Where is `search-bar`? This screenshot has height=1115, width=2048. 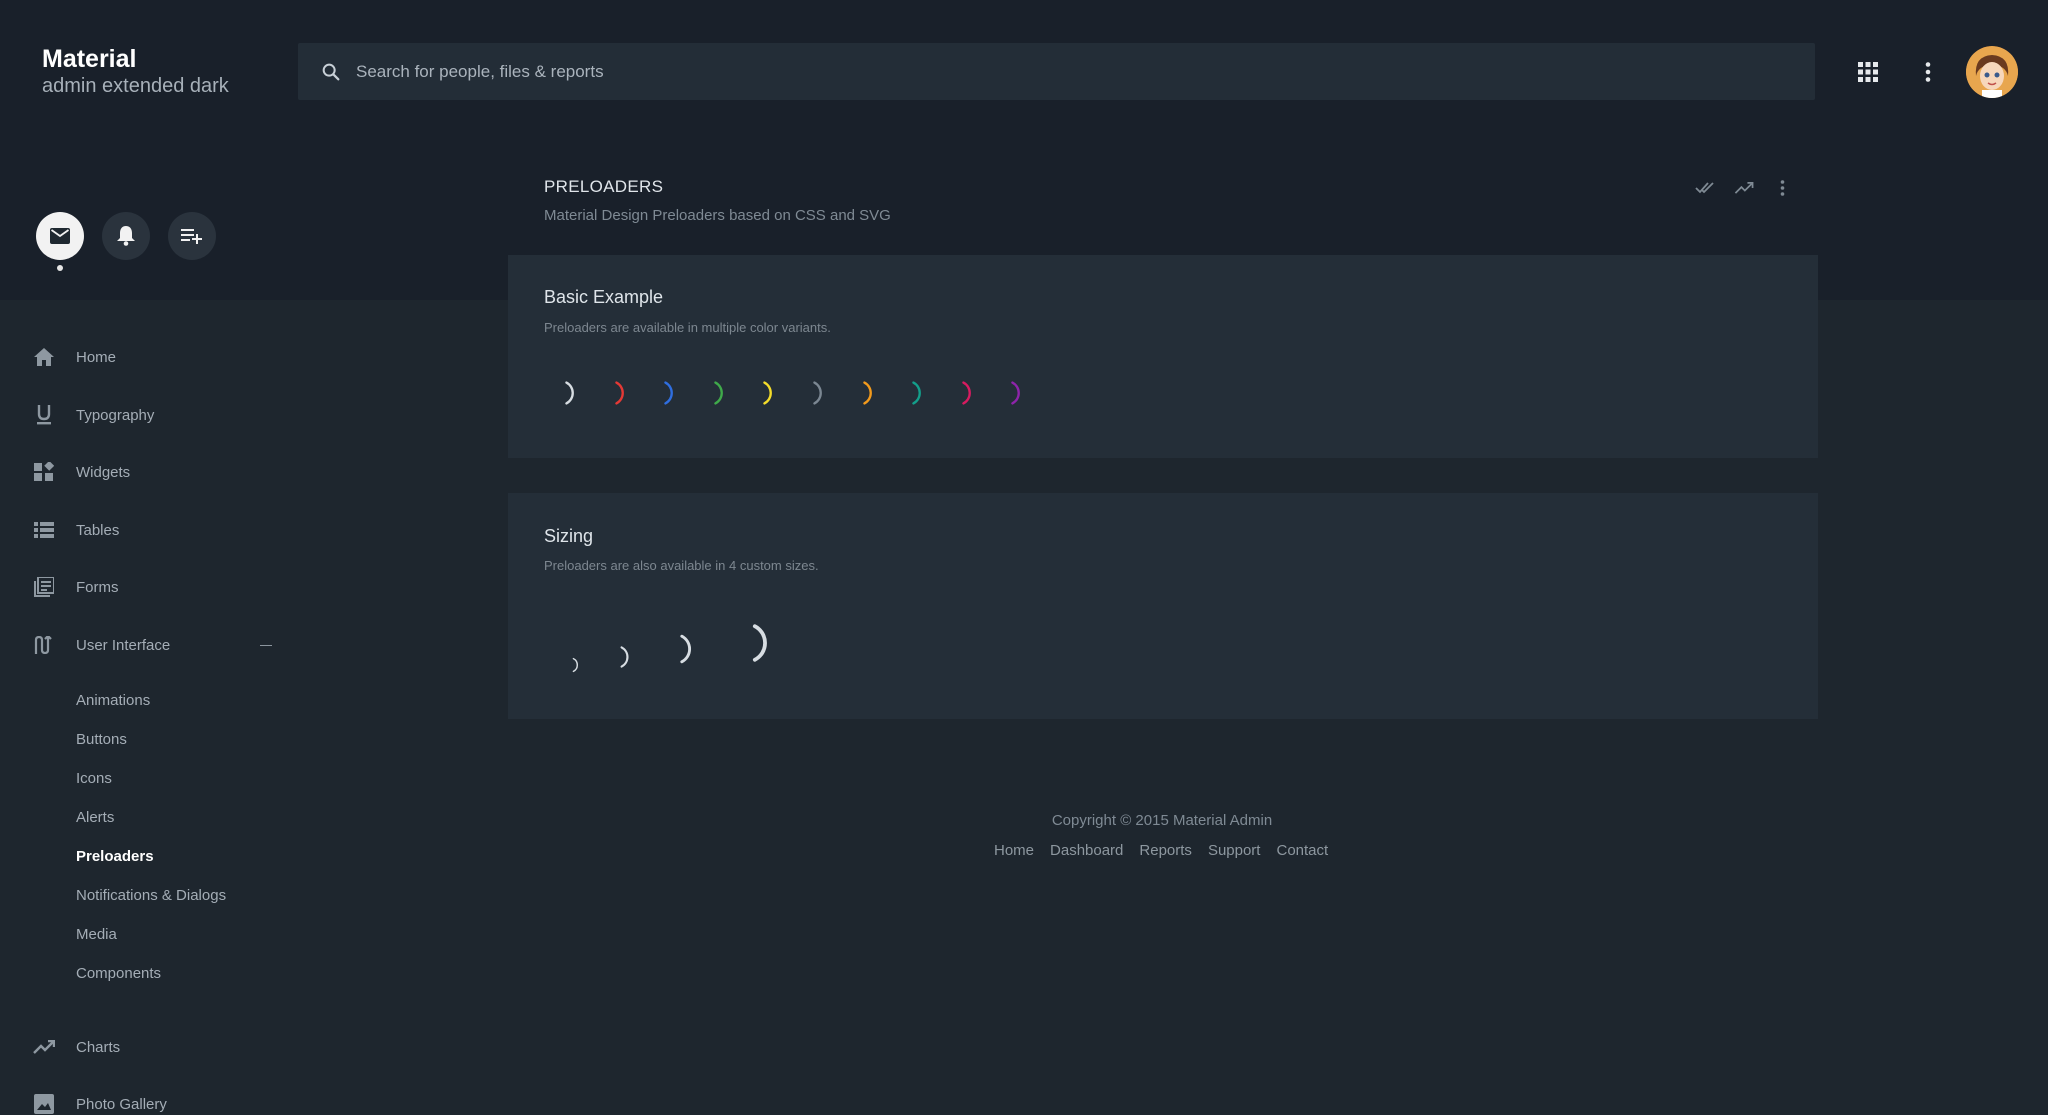
search-bar is located at coordinates (1056, 71).